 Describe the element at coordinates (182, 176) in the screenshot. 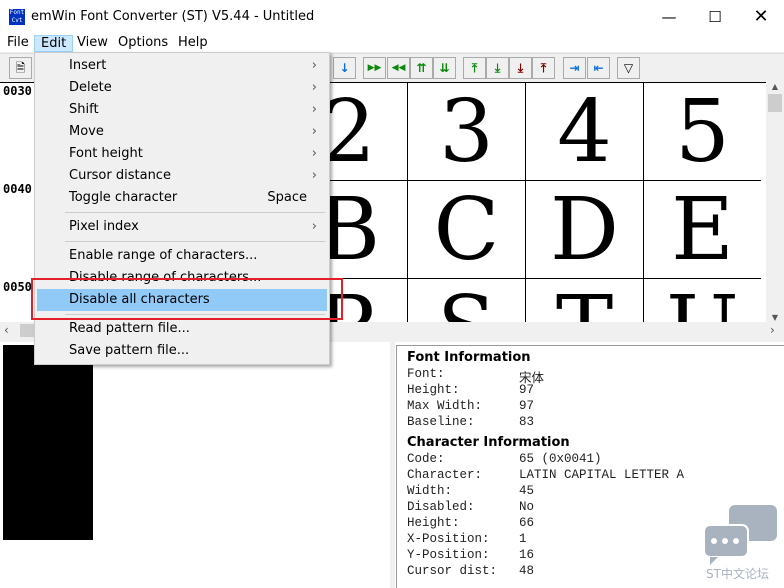

I see `menu-item-cursor-distance: Cursor distance ›` at that location.